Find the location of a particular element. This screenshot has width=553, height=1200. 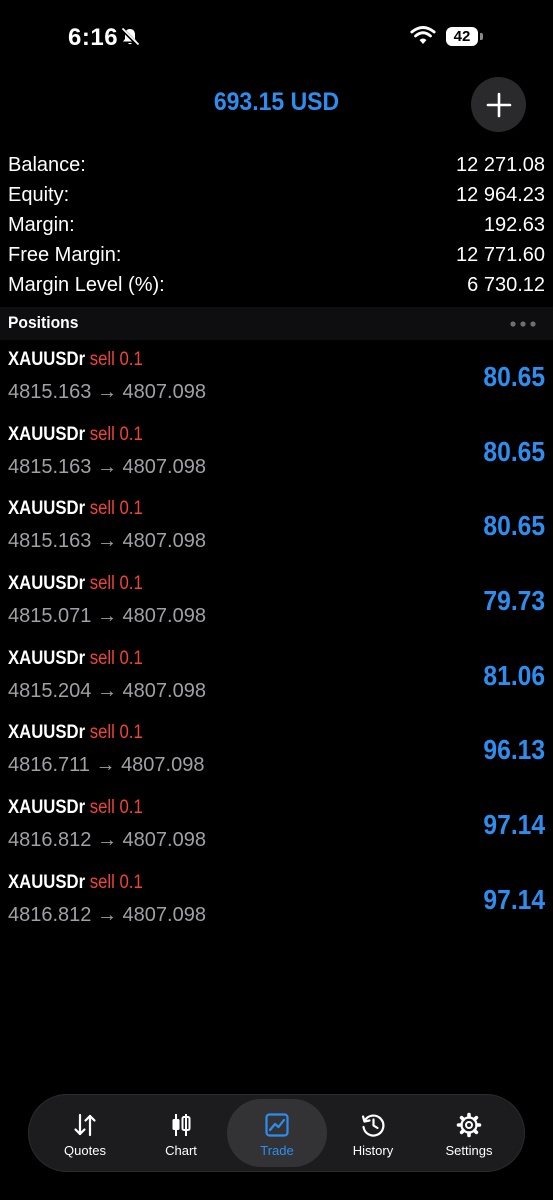

position-profit: 81.06 is located at coordinates (514, 675).